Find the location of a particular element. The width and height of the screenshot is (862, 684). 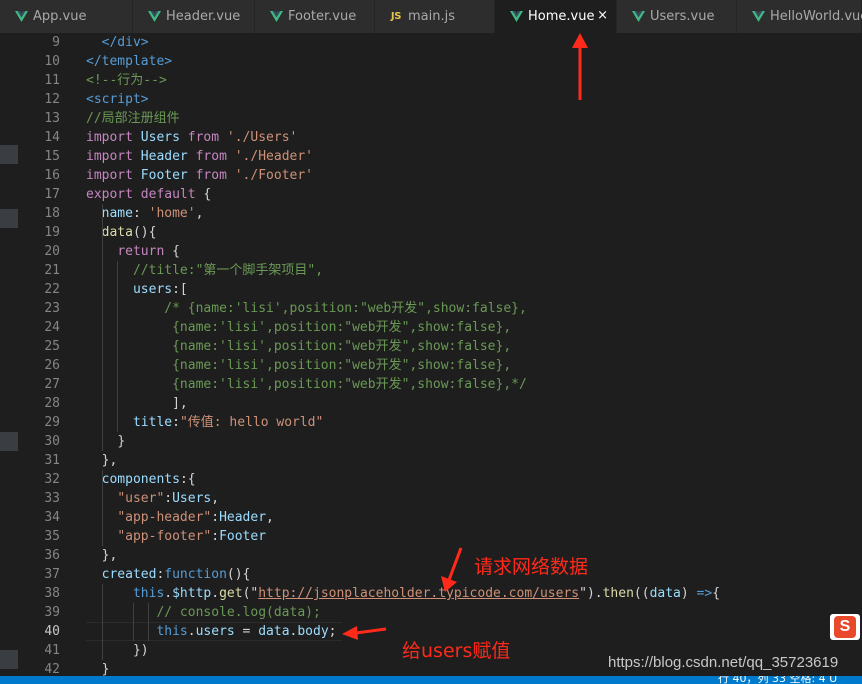

code-token: "). is located at coordinates (591, 593).